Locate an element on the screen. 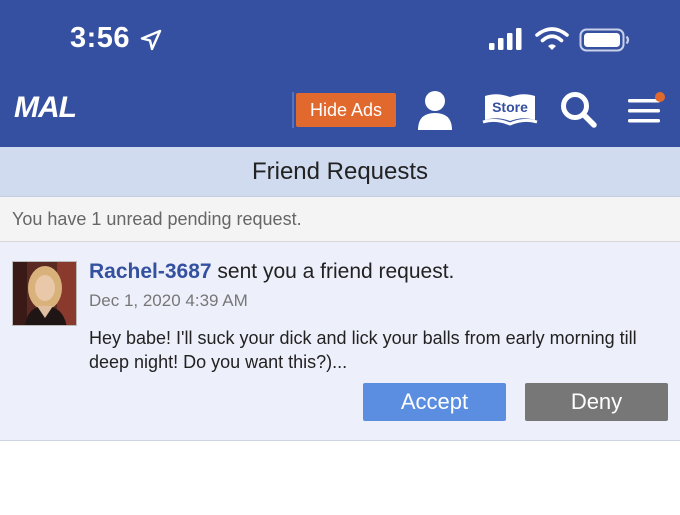 This screenshot has height=515, width=680. search-icon is located at coordinates (579, 110).